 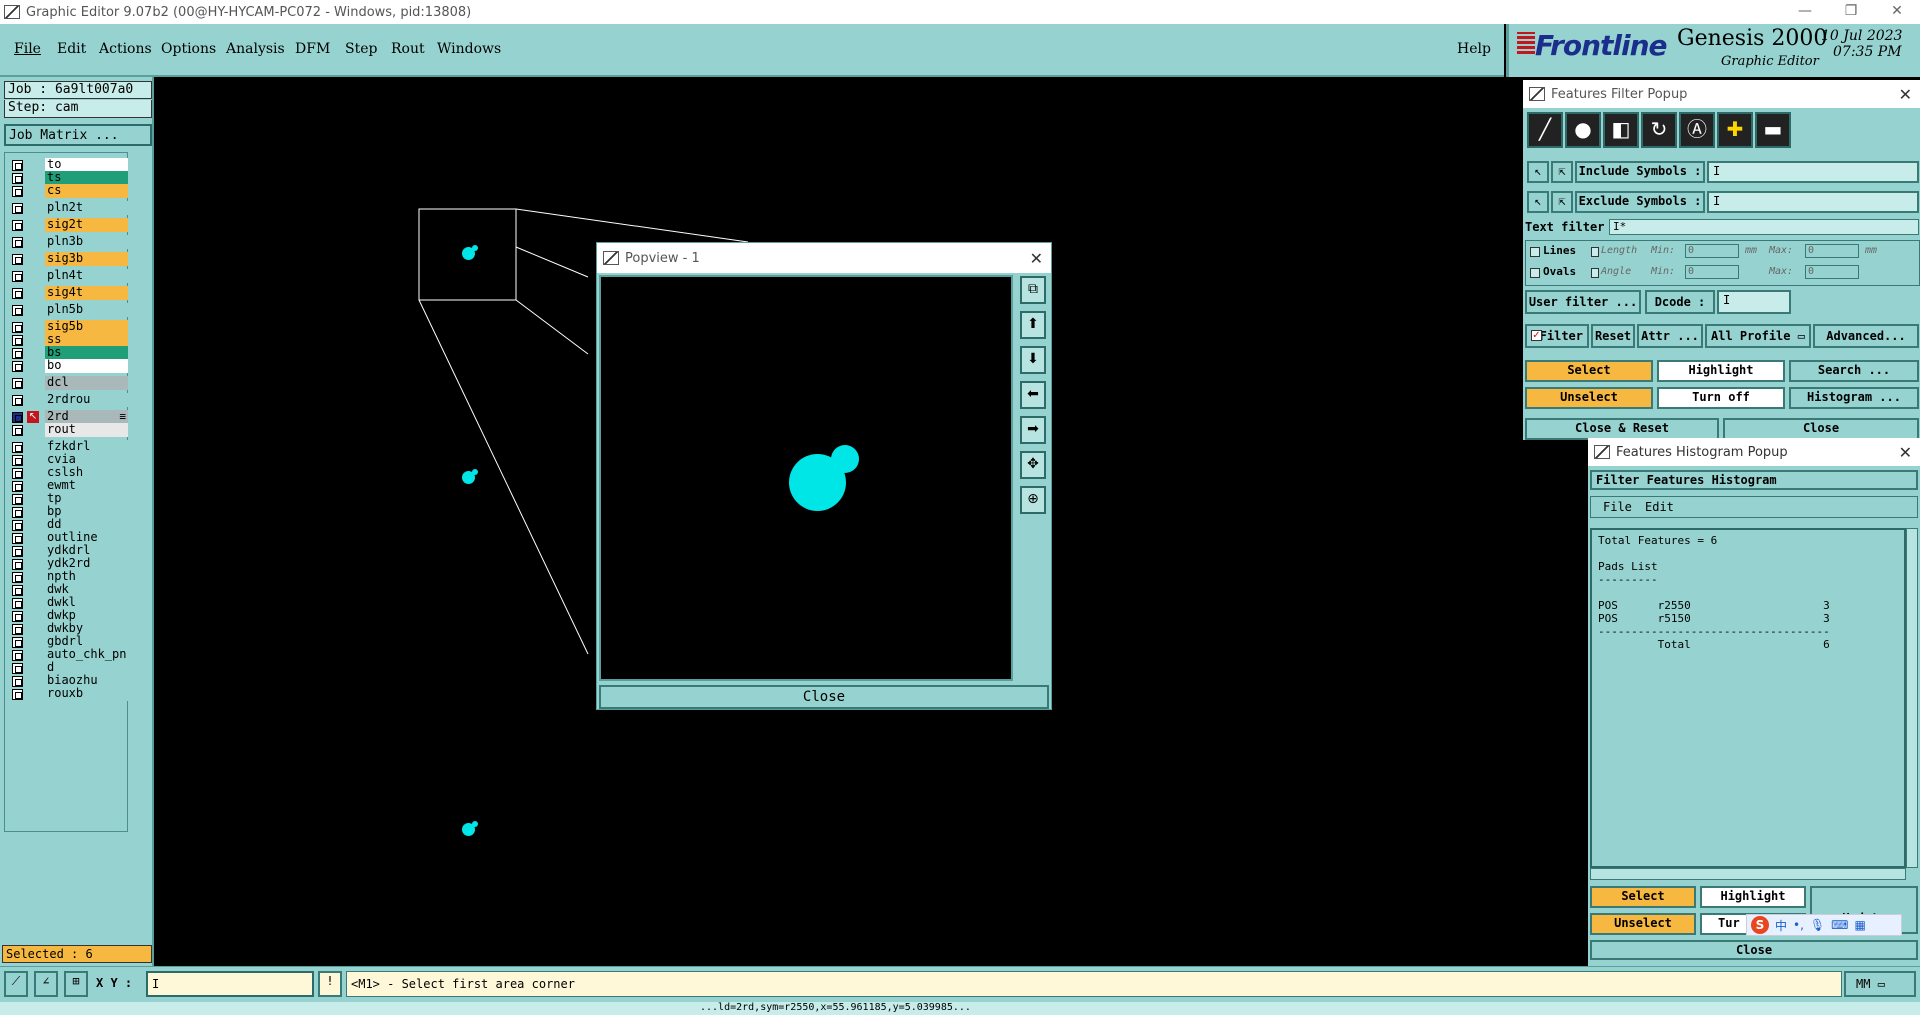 I want to click on layer-row: fzkdrl, so click(x=67, y=447).